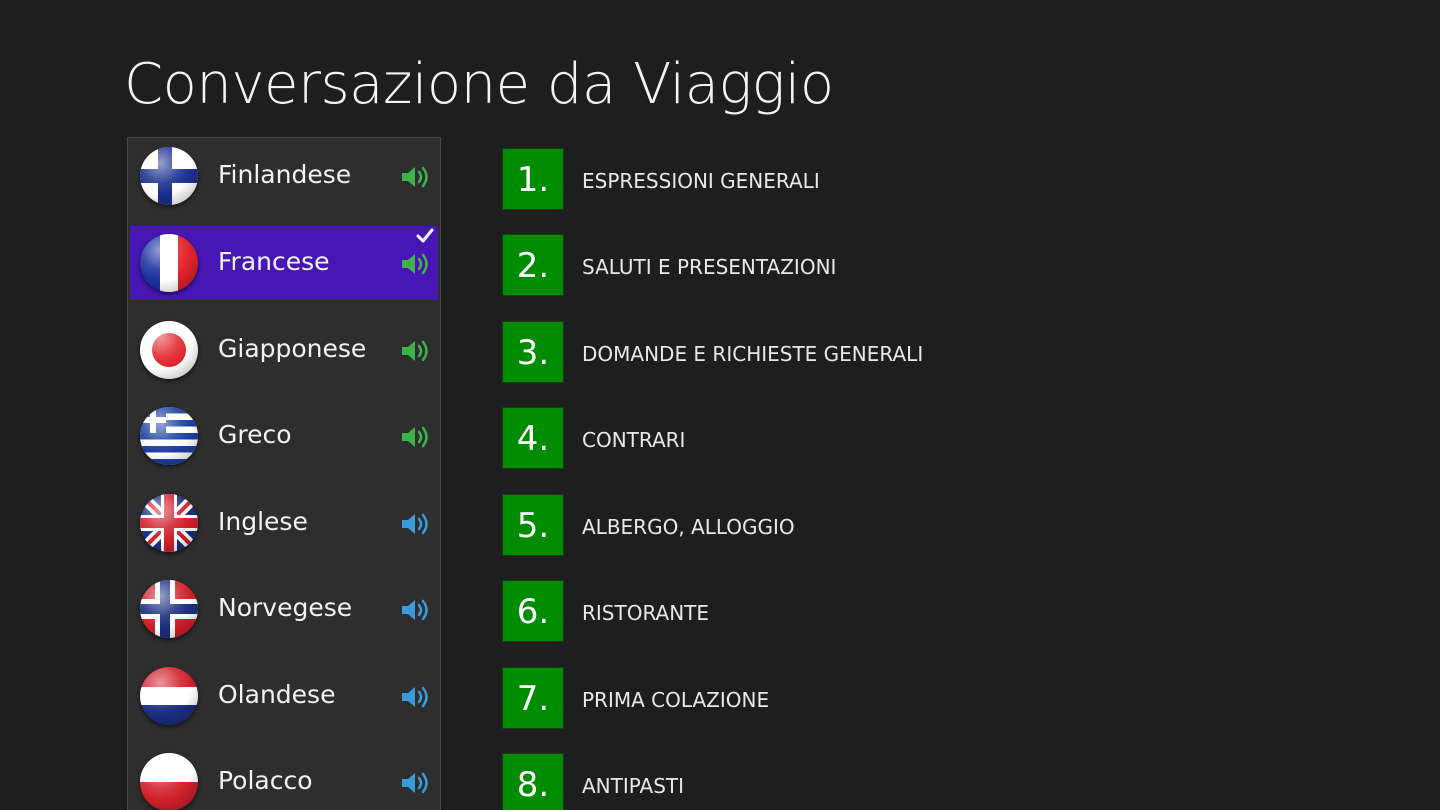 Image resolution: width=1440 pixels, height=810 pixels. I want to click on language-item-francese: Francese, so click(284, 263).